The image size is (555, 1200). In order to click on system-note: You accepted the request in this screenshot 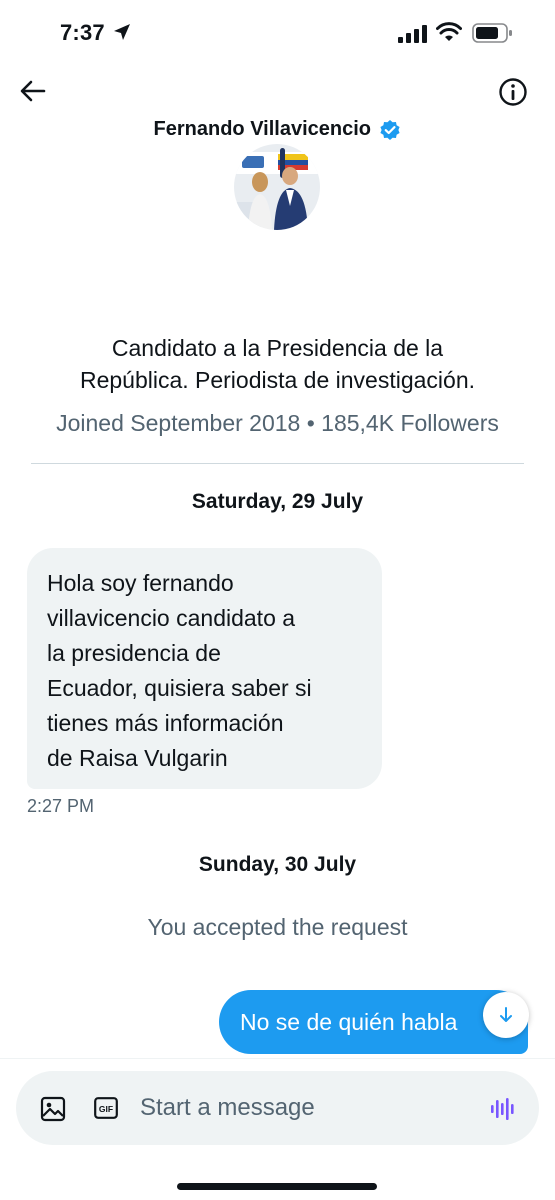, I will do `click(277, 927)`.